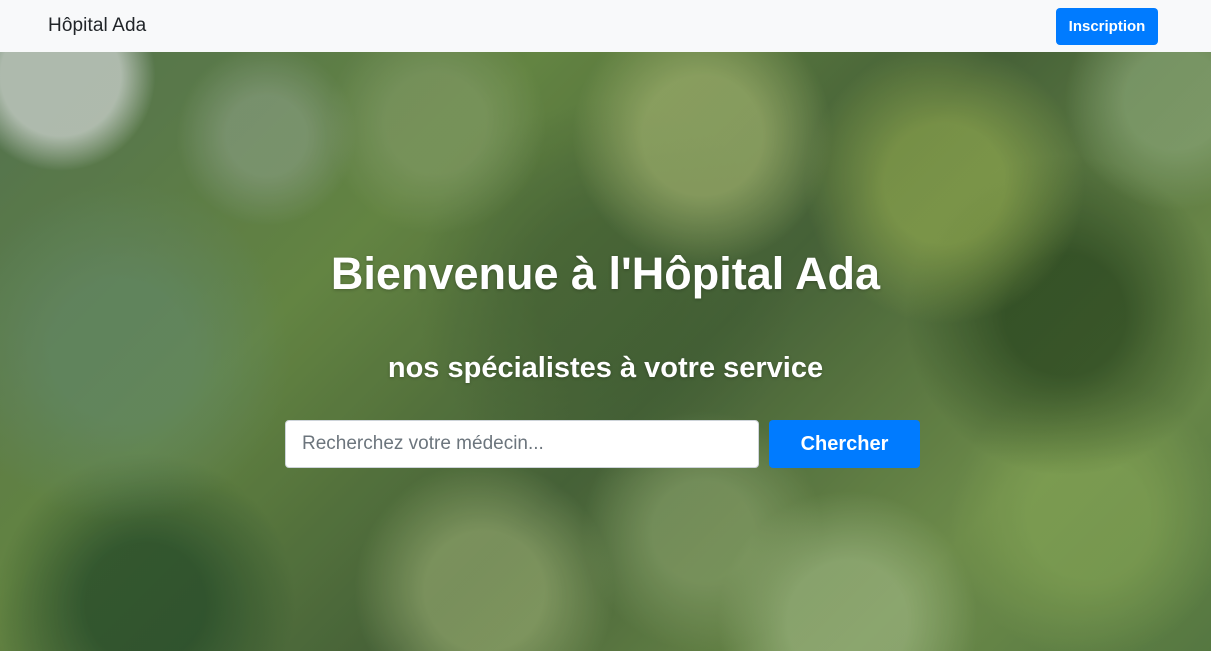 The height and width of the screenshot is (651, 1211). Describe the element at coordinates (605, 26) in the screenshot. I see `navbar: Hôpital Ada Inscription` at that location.